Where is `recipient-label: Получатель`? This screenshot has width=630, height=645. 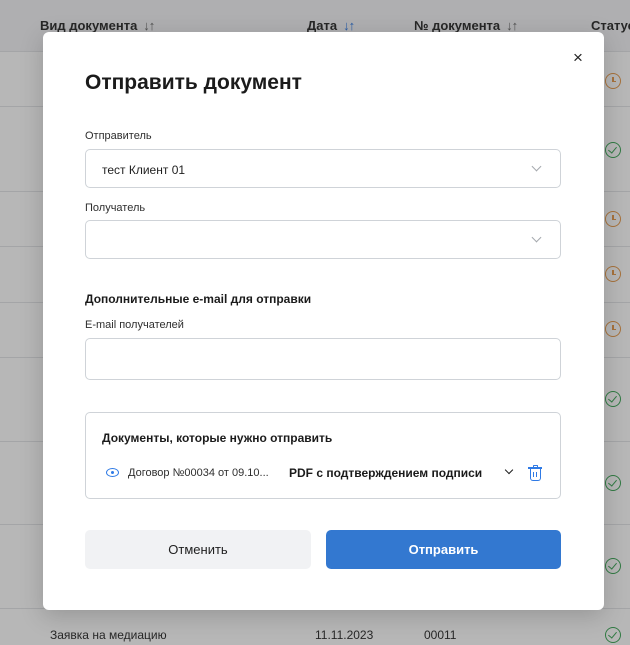
recipient-label: Получатель is located at coordinates (115, 208).